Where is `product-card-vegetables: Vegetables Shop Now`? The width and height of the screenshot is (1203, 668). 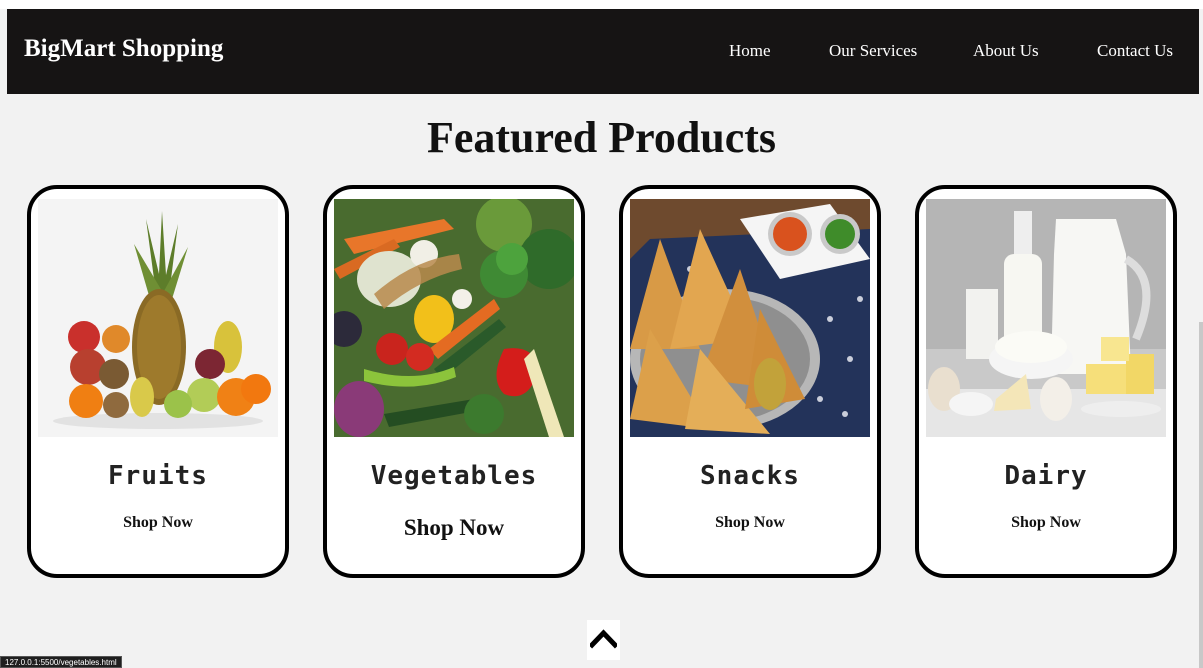
product-card-vegetables: Vegetables Shop Now is located at coordinates (454, 381).